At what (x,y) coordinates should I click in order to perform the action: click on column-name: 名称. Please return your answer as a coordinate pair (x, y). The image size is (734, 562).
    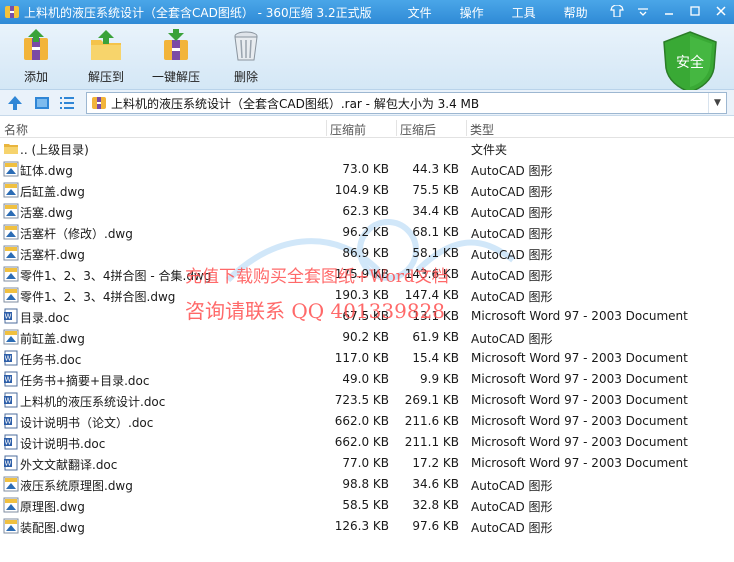
    Looking at the image, I should click on (16, 129).